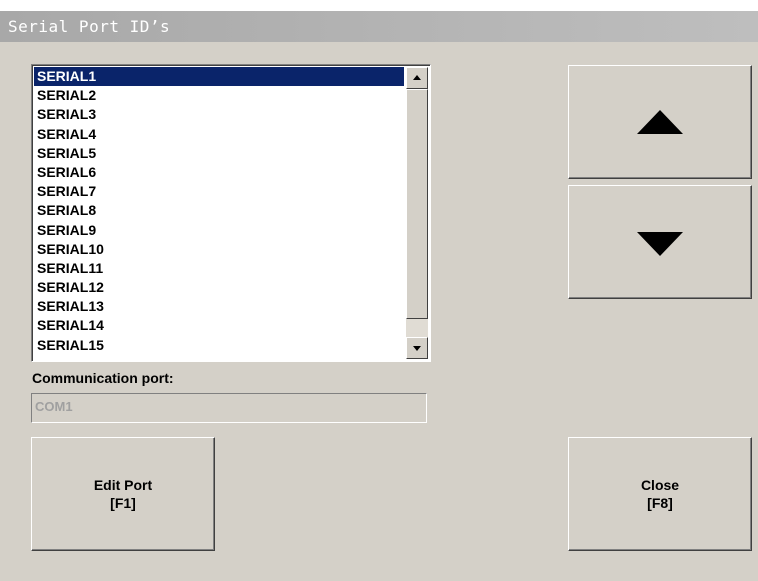 The height and width of the screenshot is (581, 758). I want to click on move-up-button, so click(660, 122).